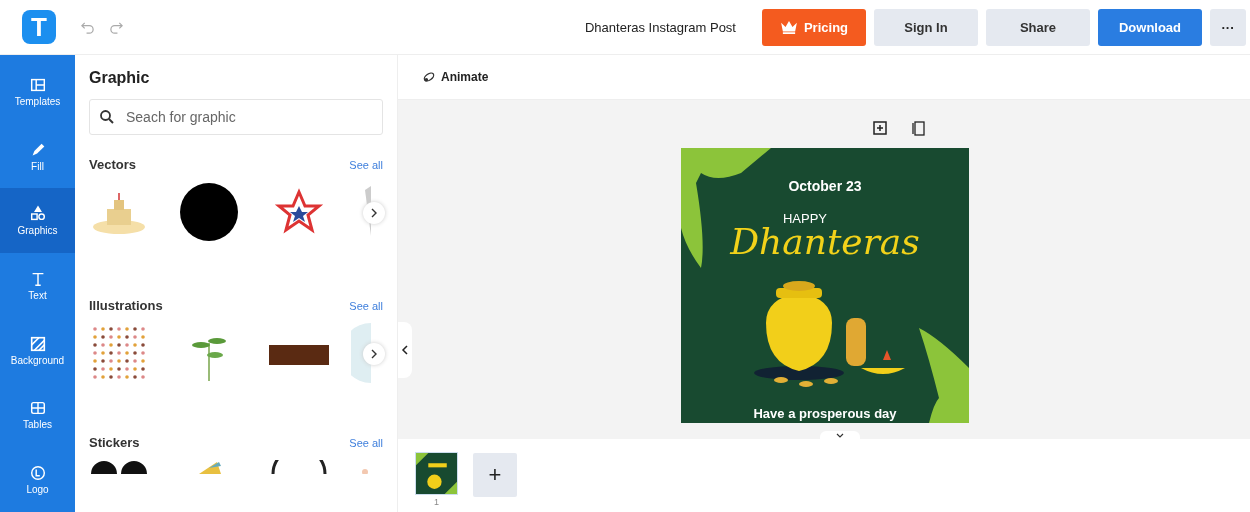 This screenshot has height=512, width=1250. What do you see at coordinates (361, 353) in the screenshot?
I see `round-thumbnail` at bounding box center [361, 353].